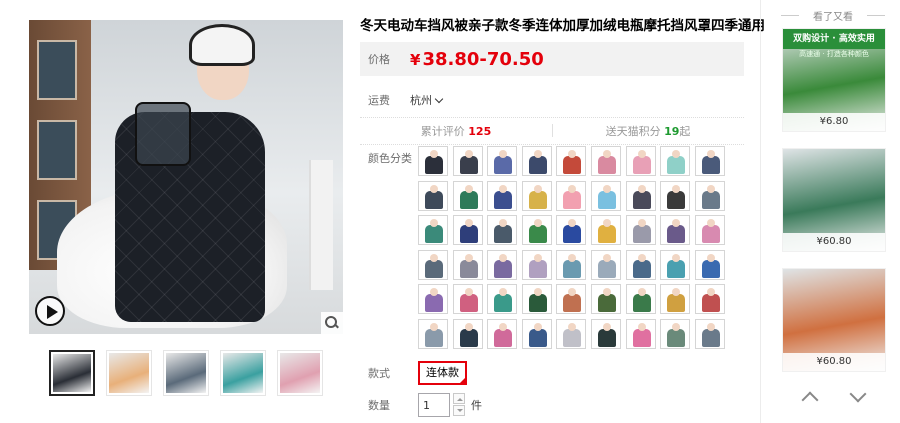 This screenshot has width=900, height=423. I want to click on recommend-price: ¥60.80, so click(834, 242).